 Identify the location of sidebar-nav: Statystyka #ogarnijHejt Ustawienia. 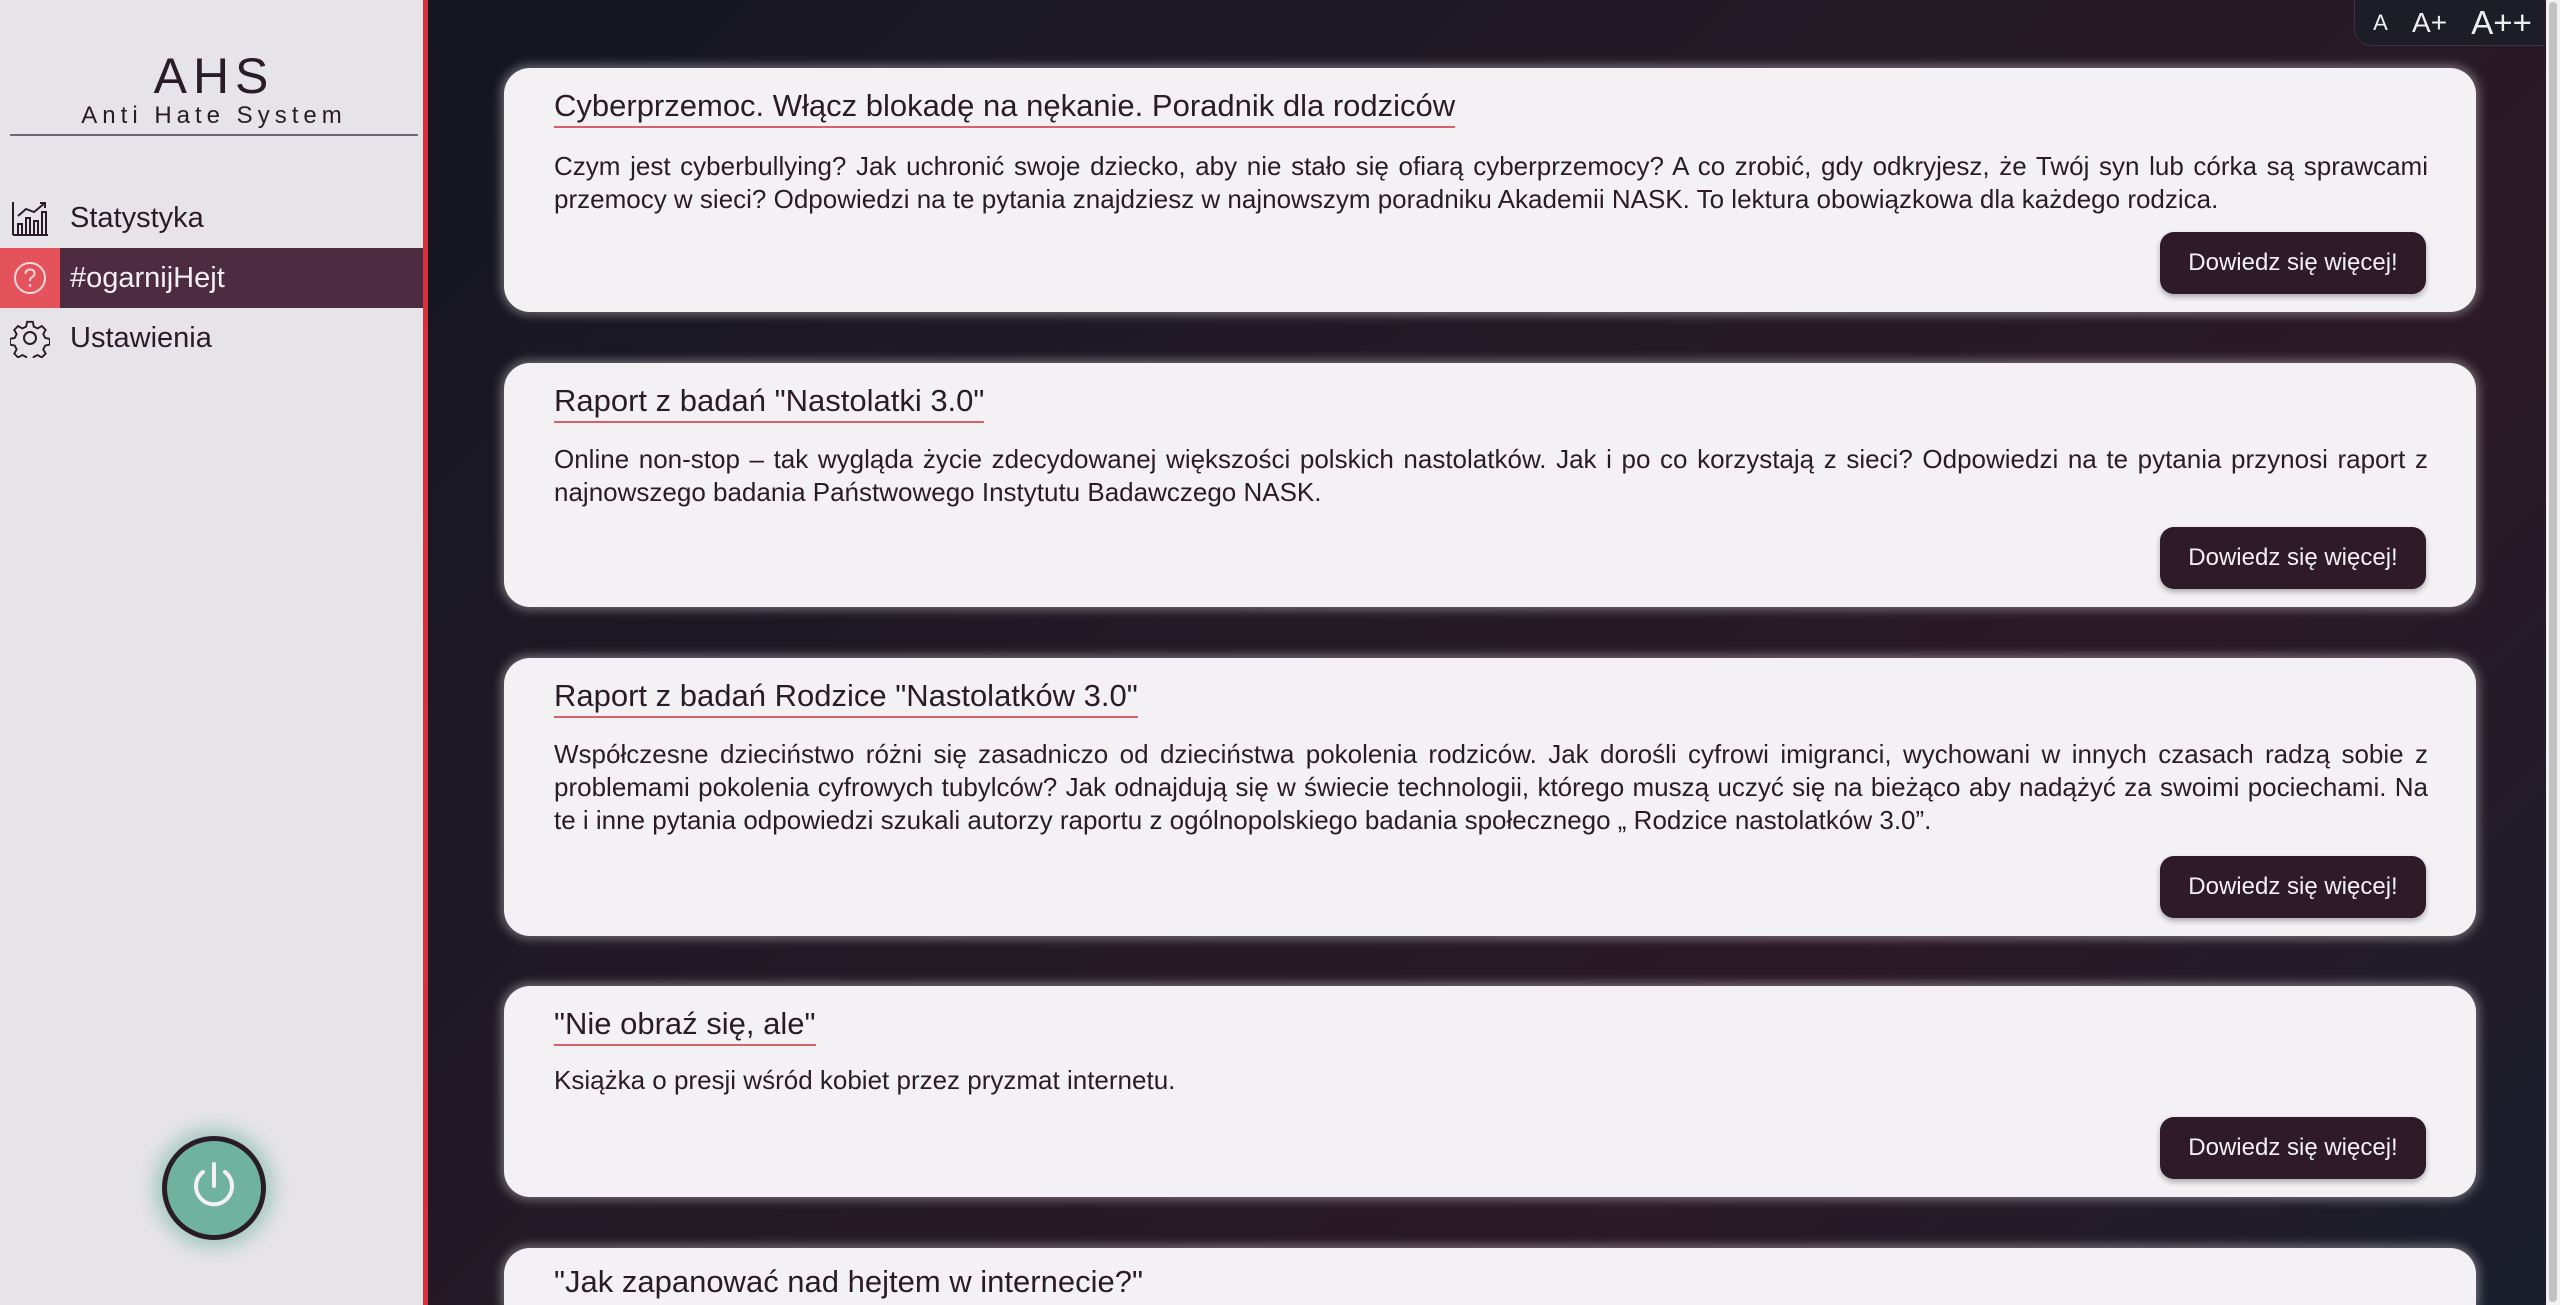
(211, 278).